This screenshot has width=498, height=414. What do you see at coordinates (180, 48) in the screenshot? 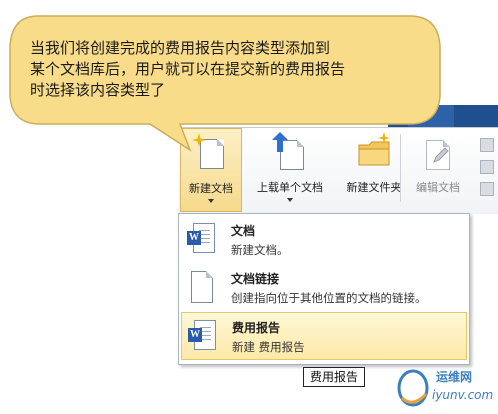
I see `callout-line: 当我们将创建完成的费用报告内容类型添加到` at bounding box center [180, 48].